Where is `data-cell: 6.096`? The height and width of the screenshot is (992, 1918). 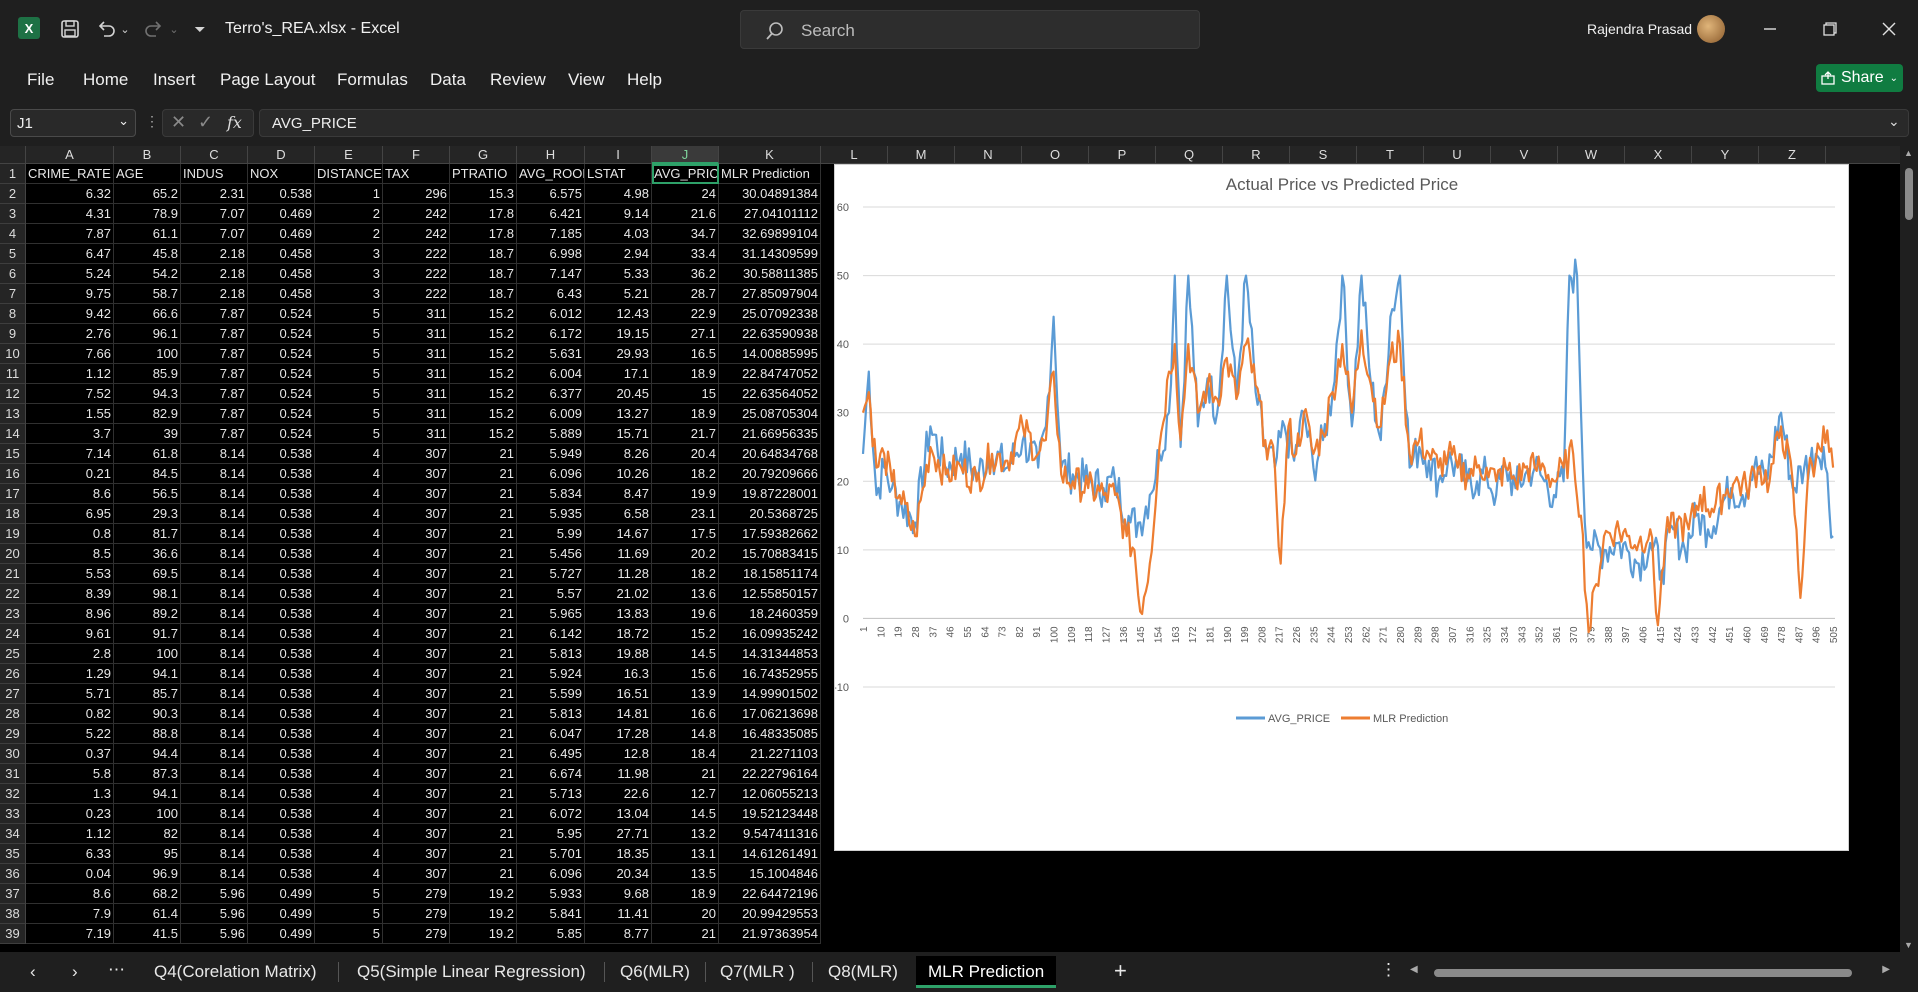
data-cell: 6.096 is located at coordinates (551, 474).